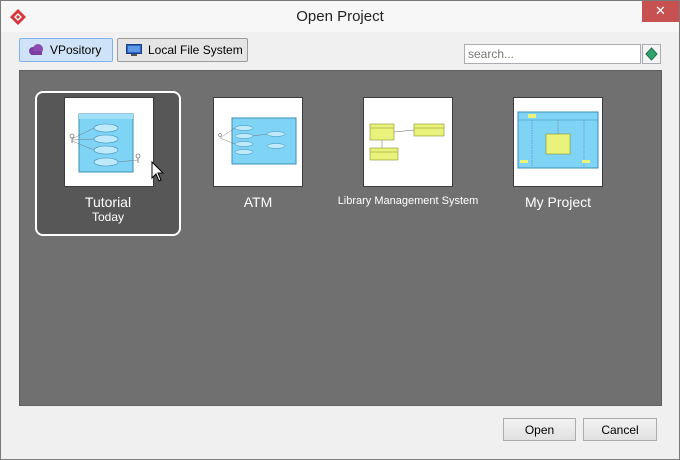 The height and width of the screenshot is (460, 680). Describe the element at coordinates (76, 50) in the screenshot. I see `tab-vpository-label: VPository` at that location.